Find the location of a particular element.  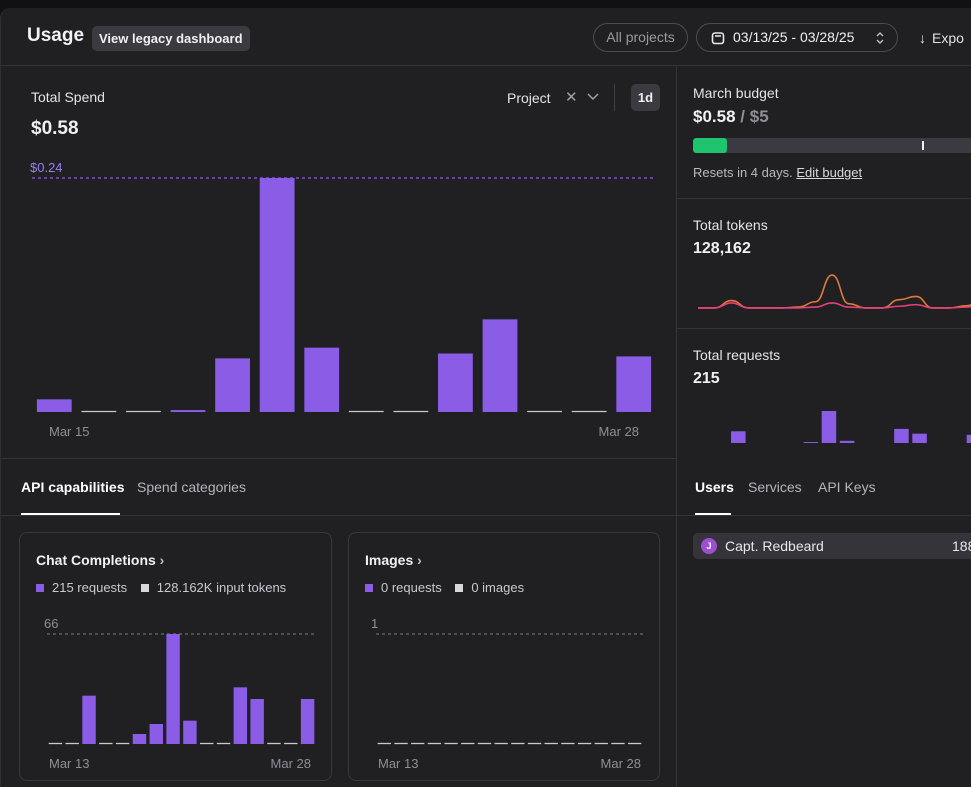

group-by-select: Project is located at coordinates (529, 98).